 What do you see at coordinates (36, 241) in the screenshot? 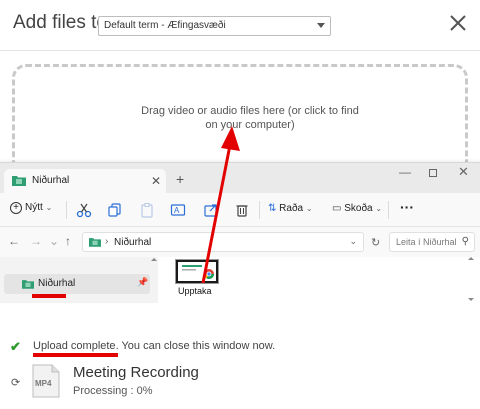
I see `forward-arrow-icon: →` at bounding box center [36, 241].